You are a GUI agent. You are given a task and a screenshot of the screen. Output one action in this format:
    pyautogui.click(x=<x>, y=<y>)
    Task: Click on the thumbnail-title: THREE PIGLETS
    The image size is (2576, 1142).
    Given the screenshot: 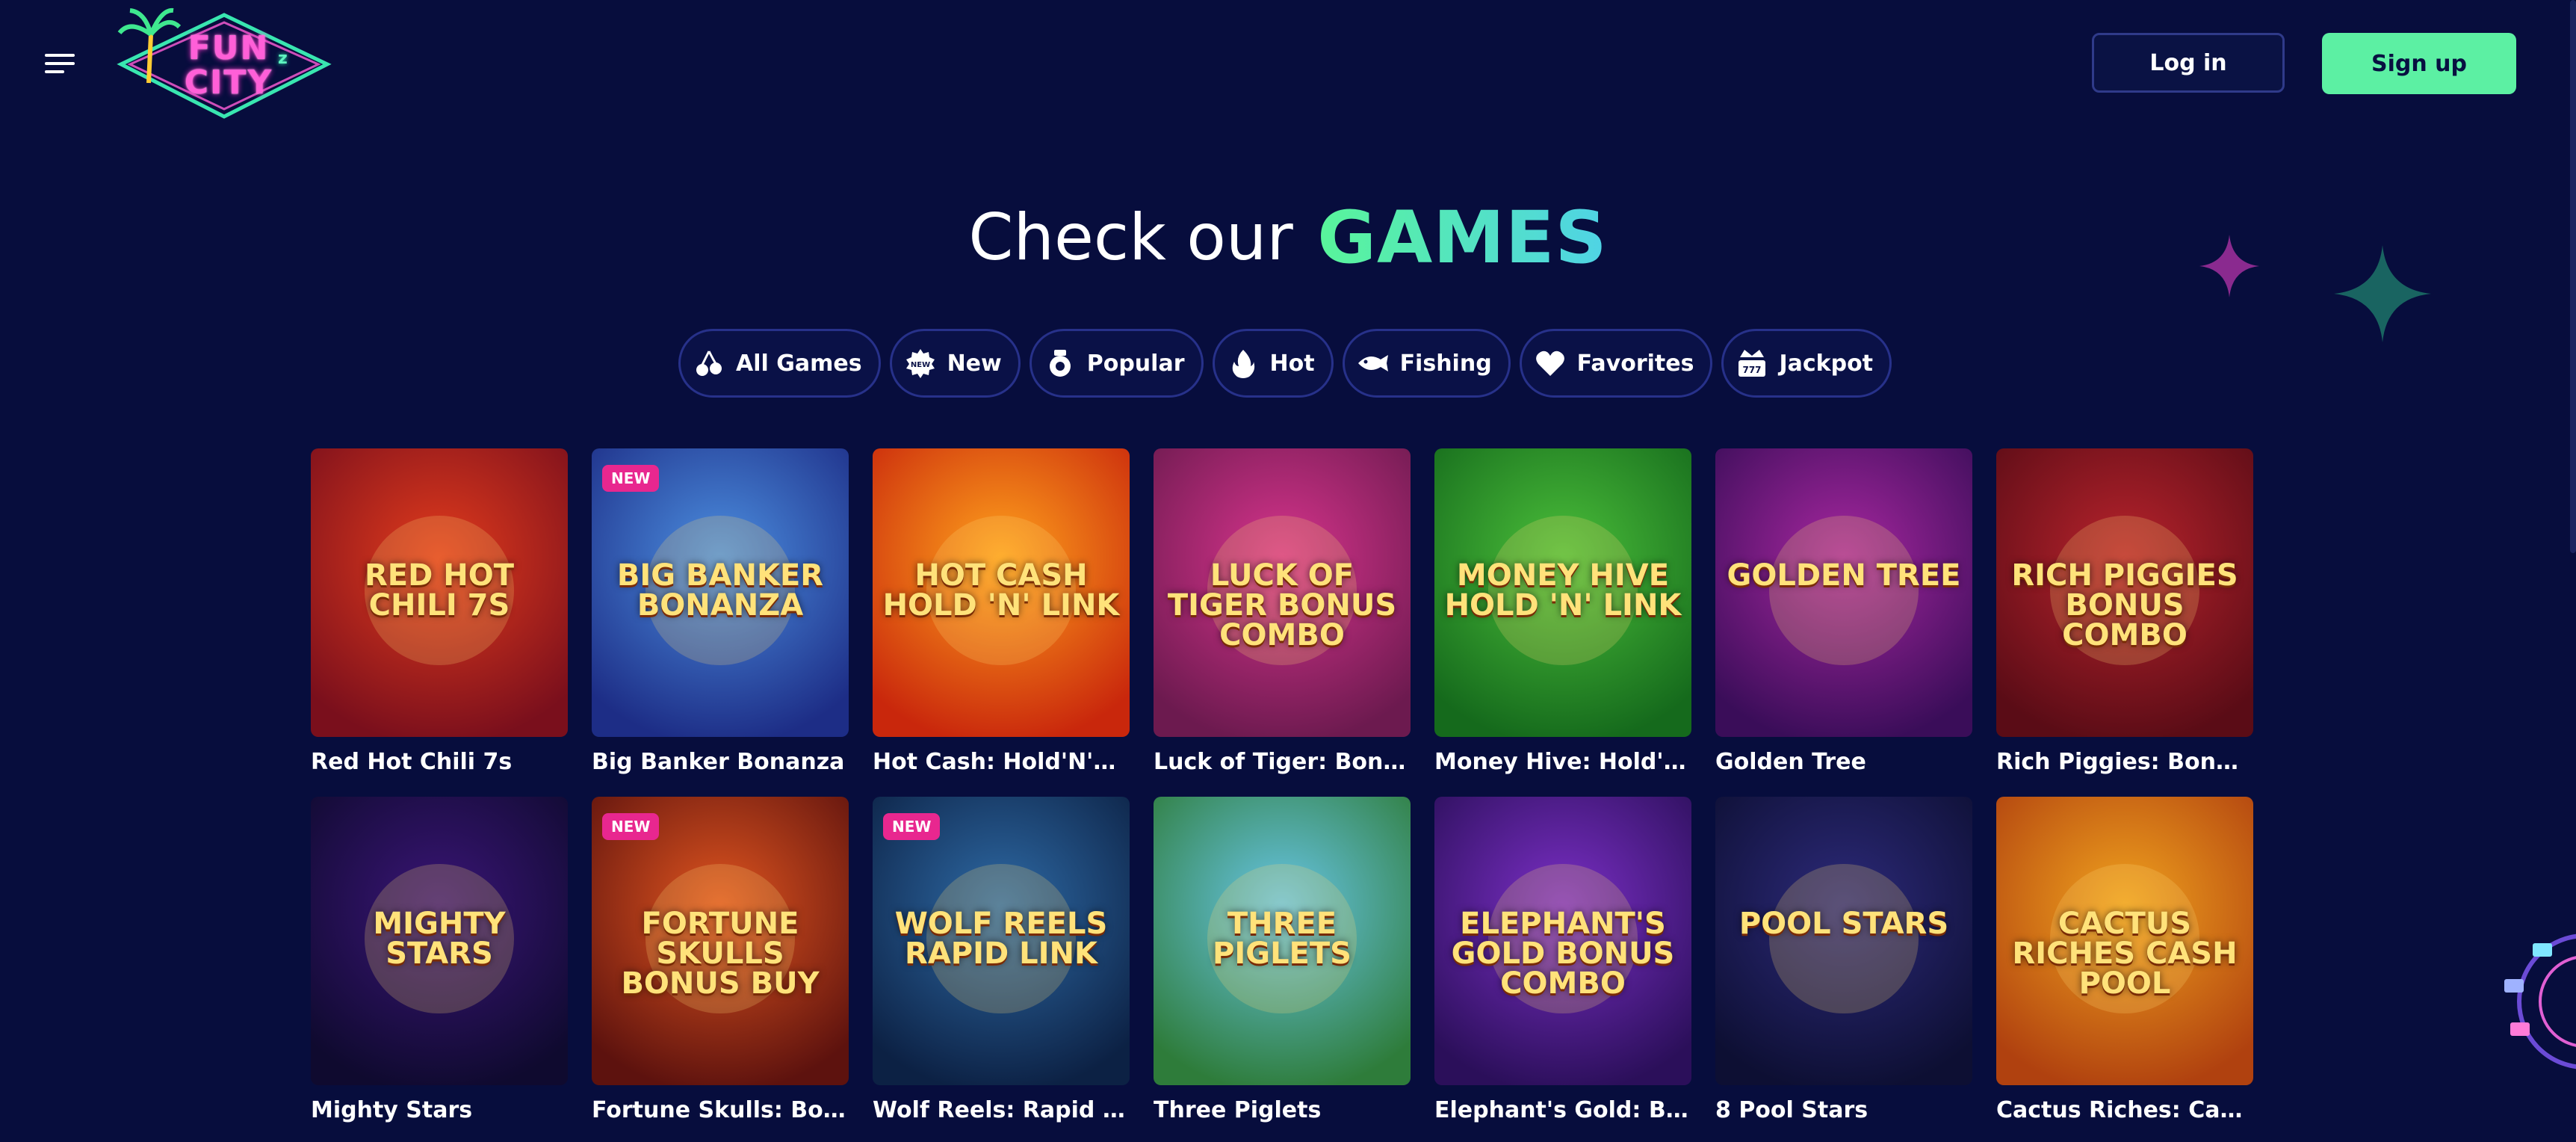 What is the action you would take?
    pyautogui.click(x=1282, y=939)
    